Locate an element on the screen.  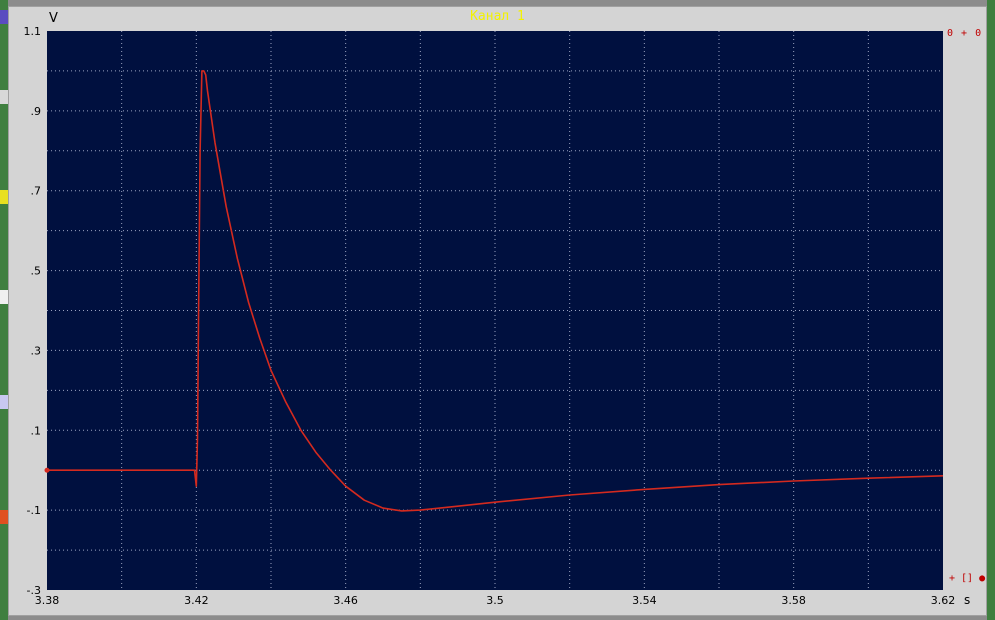
x-tick-label: 3.38 is located at coordinates (47, 600).